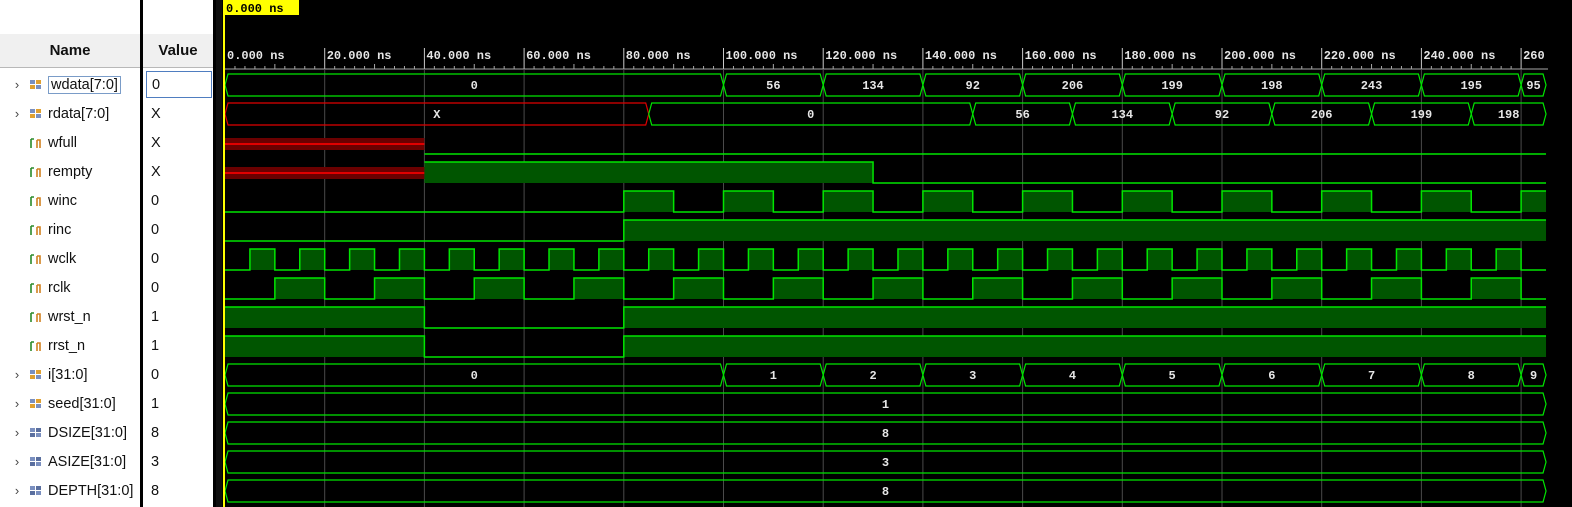 Image resolution: width=1572 pixels, height=507 pixels. What do you see at coordinates (1371, 376) in the screenshot?
I see `bus-value-label: 7` at bounding box center [1371, 376].